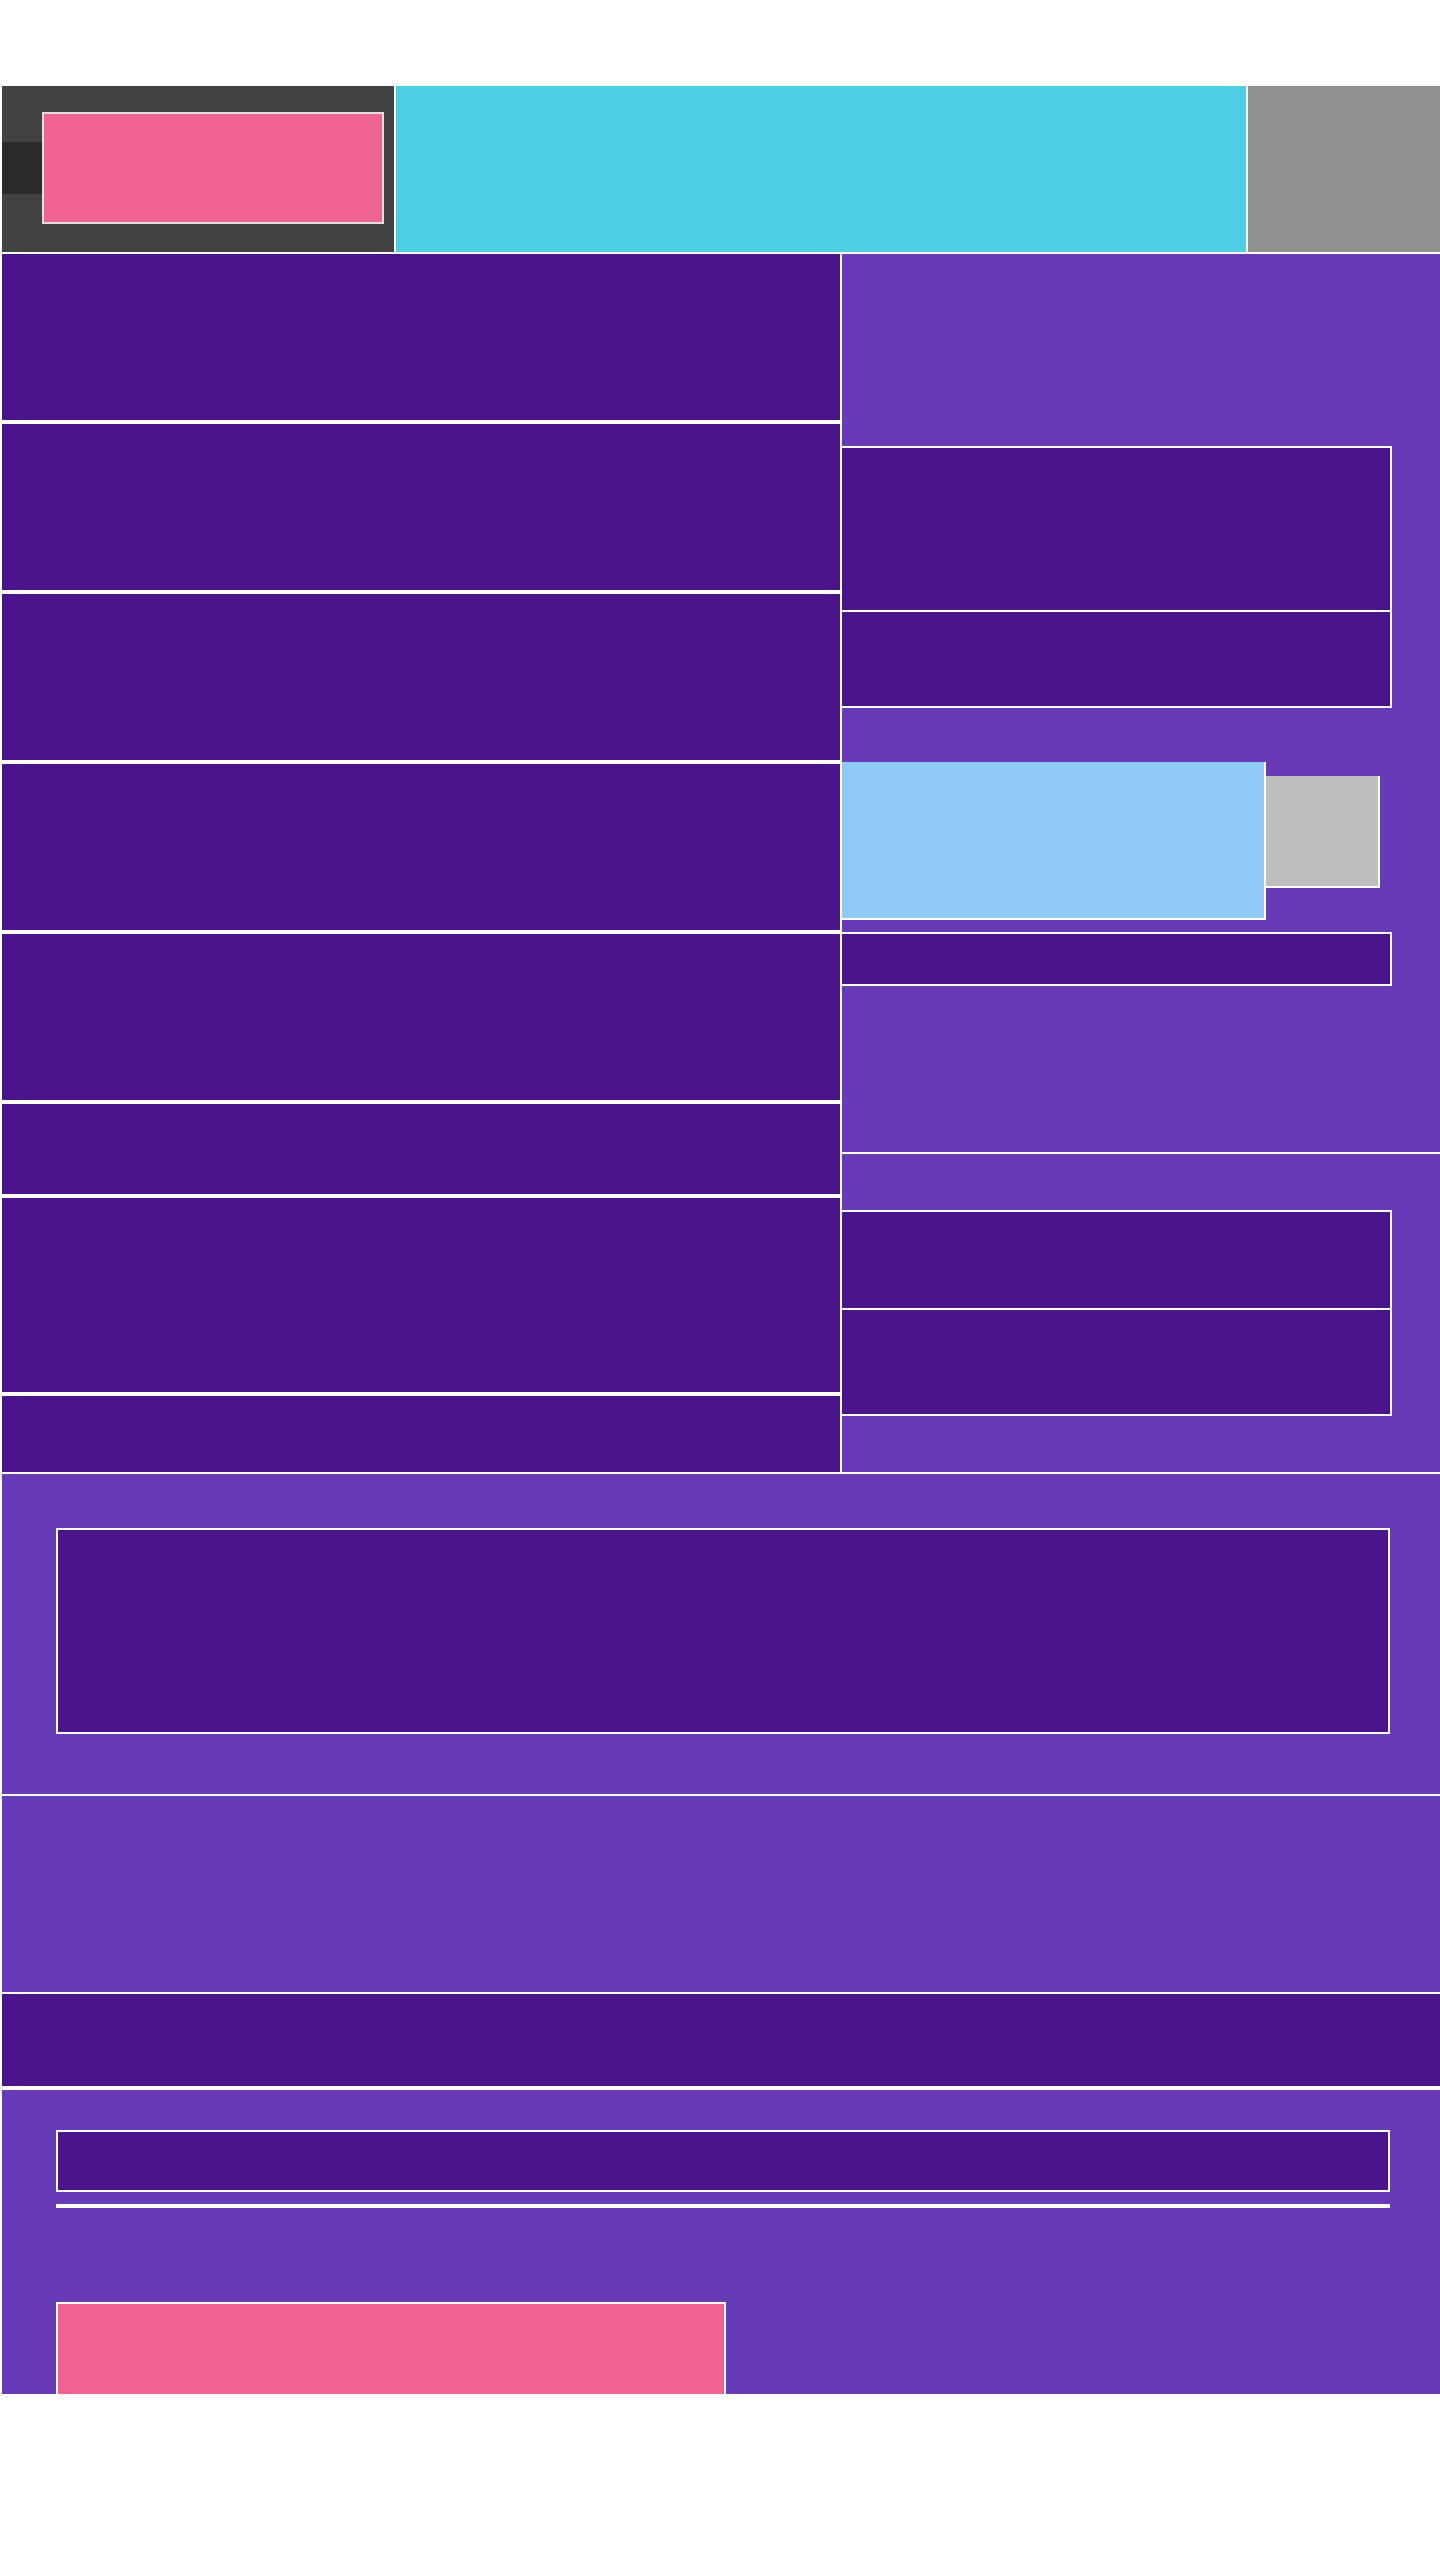 Image resolution: width=1440 pixels, height=2560 pixels. Describe the element at coordinates (721, 2040) in the screenshot. I see `content-bar` at that location.